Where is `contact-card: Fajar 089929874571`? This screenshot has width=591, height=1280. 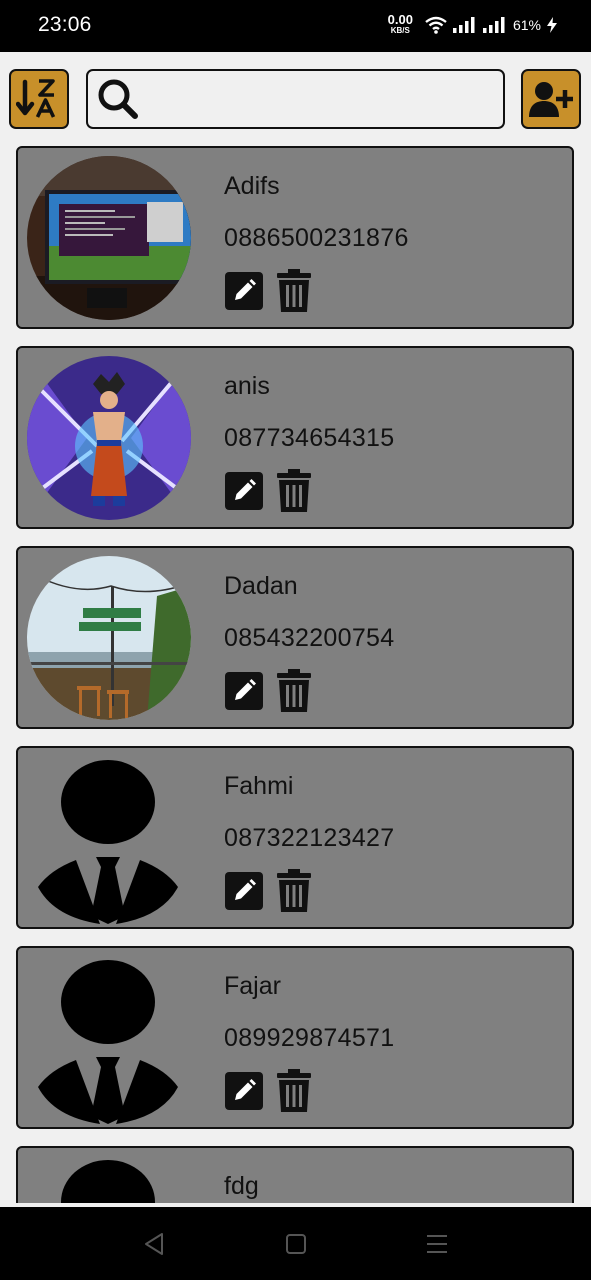
contact-card: Fajar 089929874571 is located at coordinates (295, 1037).